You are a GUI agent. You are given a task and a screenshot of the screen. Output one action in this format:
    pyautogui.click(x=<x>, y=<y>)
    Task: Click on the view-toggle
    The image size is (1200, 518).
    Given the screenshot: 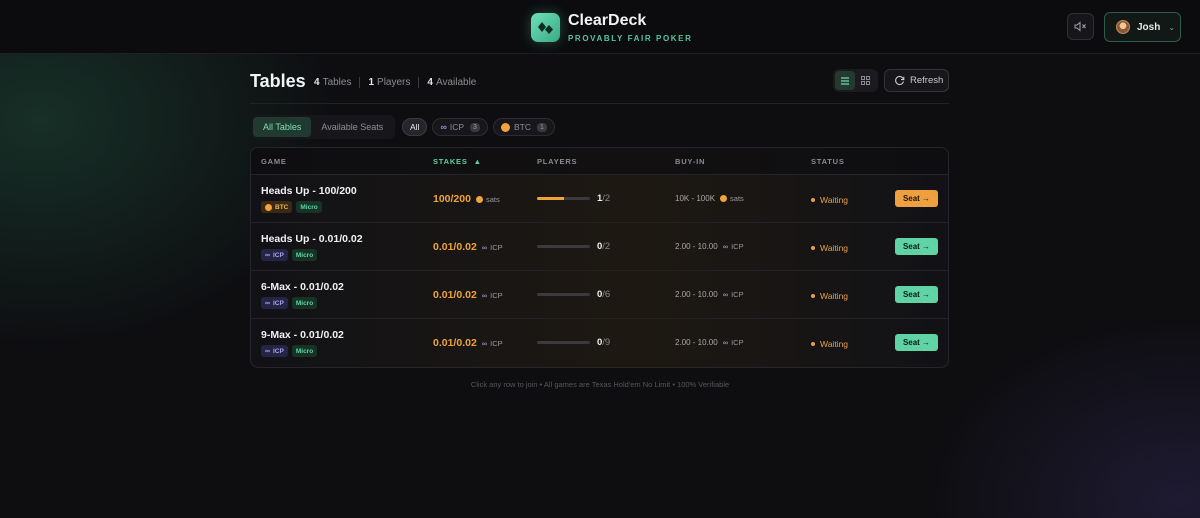 What is the action you would take?
    pyautogui.click(x=855, y=80)
    